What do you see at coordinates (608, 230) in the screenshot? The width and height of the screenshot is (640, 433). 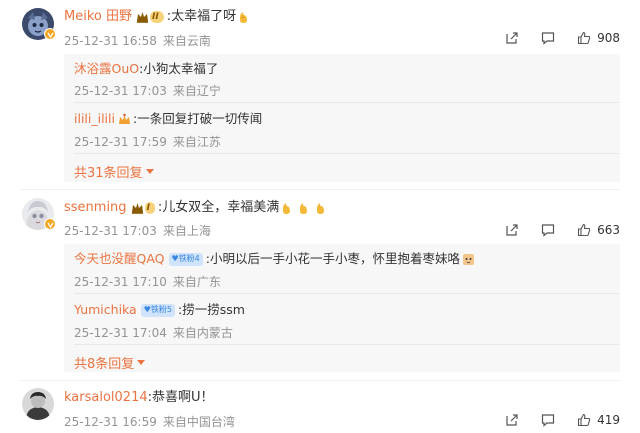 I see `like-count: 663` at bounding box center [608, 230].